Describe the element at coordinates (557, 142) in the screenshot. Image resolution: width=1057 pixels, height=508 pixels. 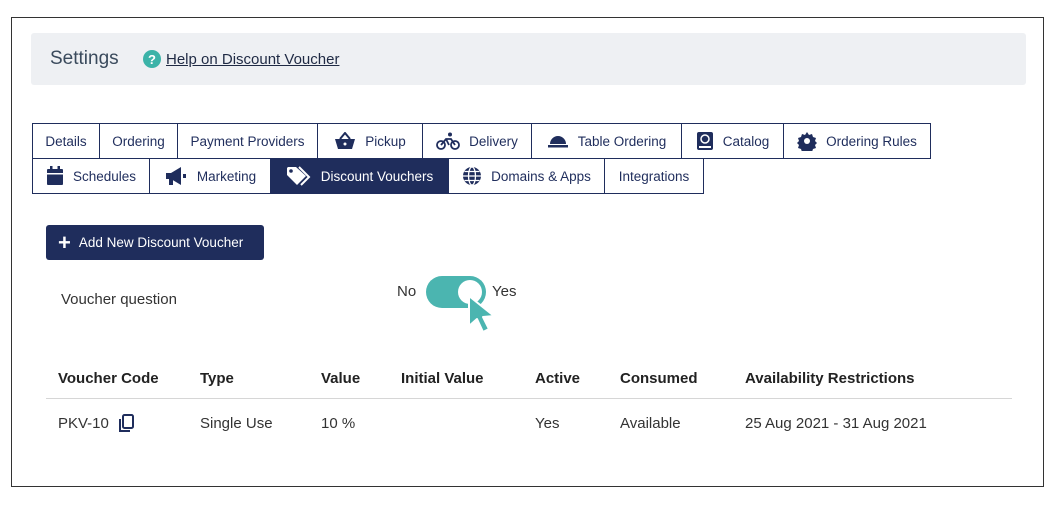
I see `cloche-icon` at that location.